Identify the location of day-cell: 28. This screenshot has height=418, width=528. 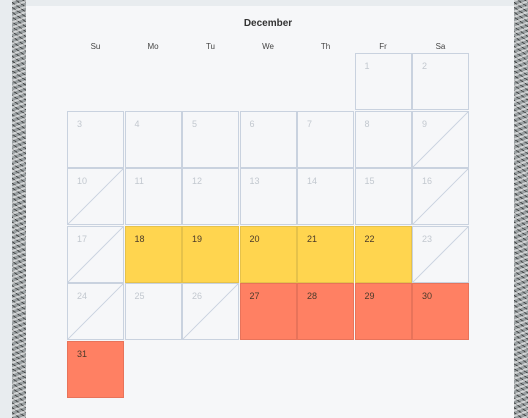
(325, 311).